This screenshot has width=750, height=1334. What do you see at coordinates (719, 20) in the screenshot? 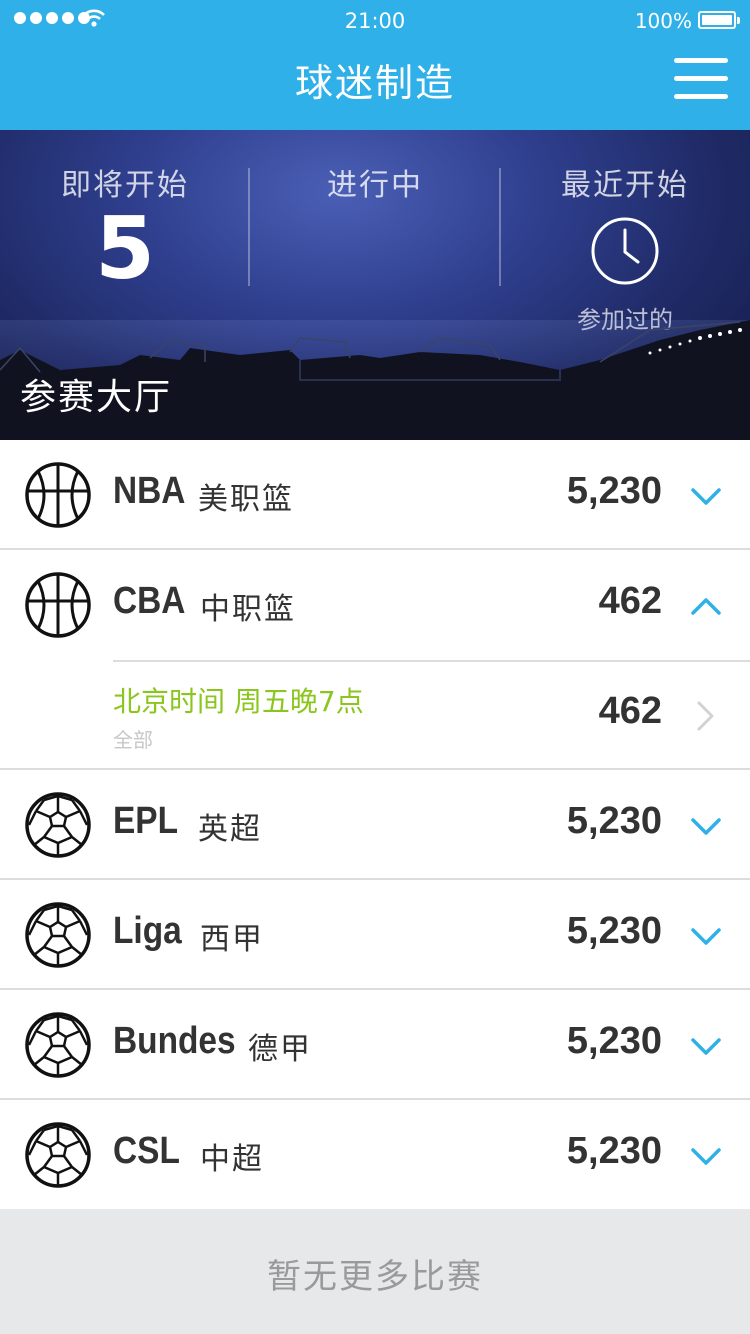
I see `battery-icon` at bounding box center [719, 20].